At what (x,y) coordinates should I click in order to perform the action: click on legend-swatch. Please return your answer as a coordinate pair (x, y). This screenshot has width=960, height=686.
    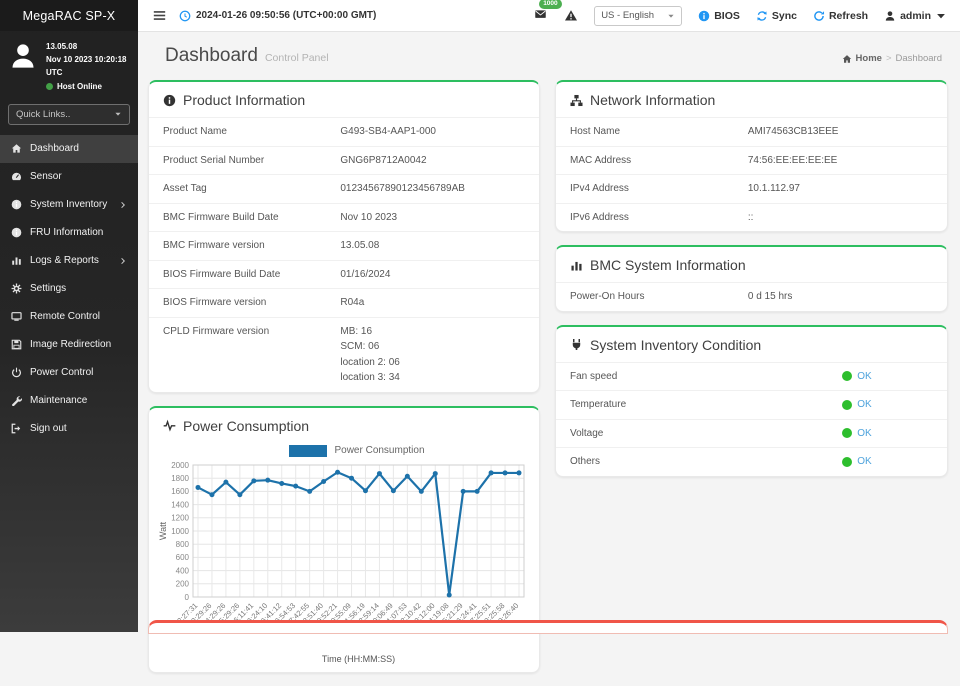
    Looking at the image, I should click on (308, 450).